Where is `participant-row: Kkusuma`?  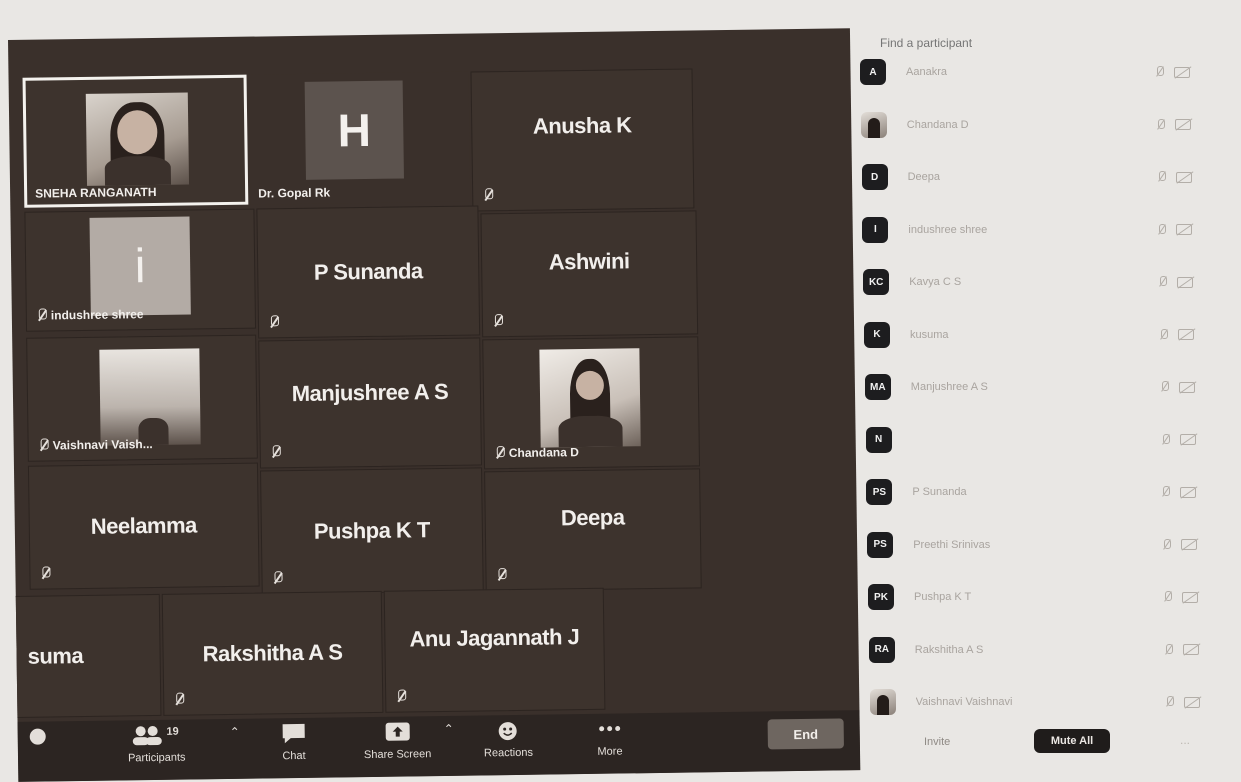
participant-row: Kkusuma is located at coordinates (1049, 335).